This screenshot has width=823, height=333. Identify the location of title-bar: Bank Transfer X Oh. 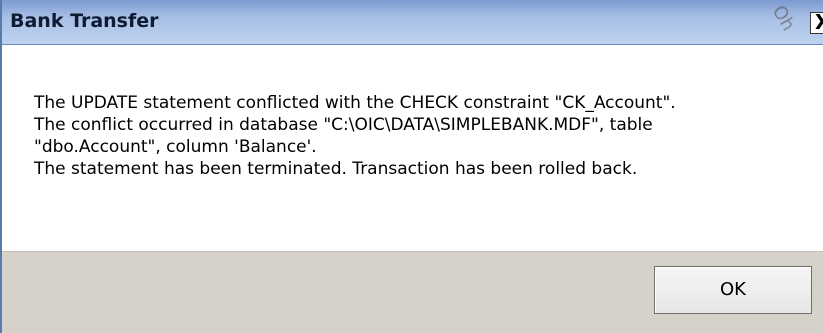
(412, 22).